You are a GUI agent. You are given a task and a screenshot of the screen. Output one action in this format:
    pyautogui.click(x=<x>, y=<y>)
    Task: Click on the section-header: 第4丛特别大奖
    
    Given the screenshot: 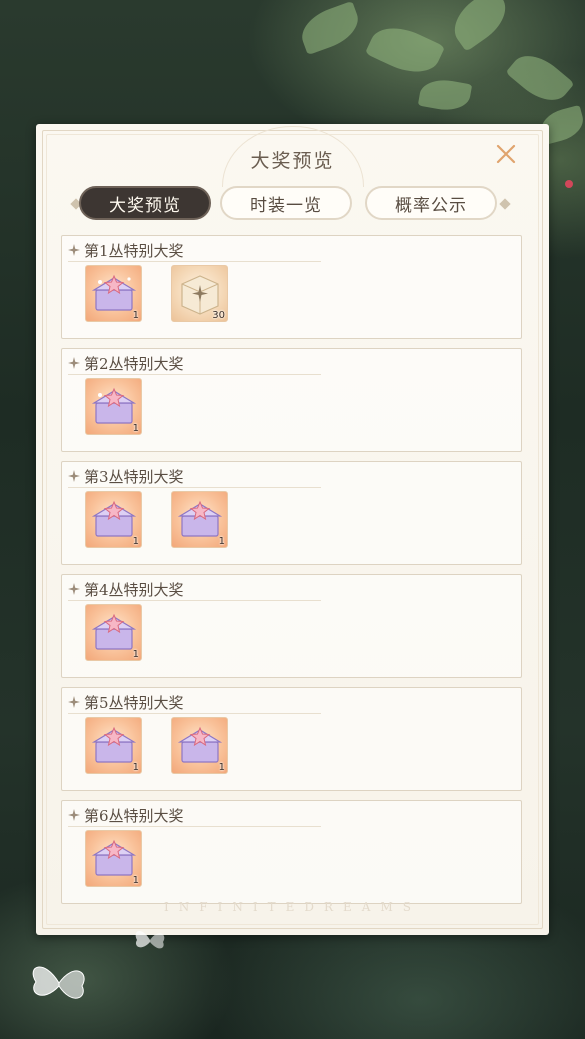 What is the action you would take?
    pyautogui.click(x=194, y=589)
    